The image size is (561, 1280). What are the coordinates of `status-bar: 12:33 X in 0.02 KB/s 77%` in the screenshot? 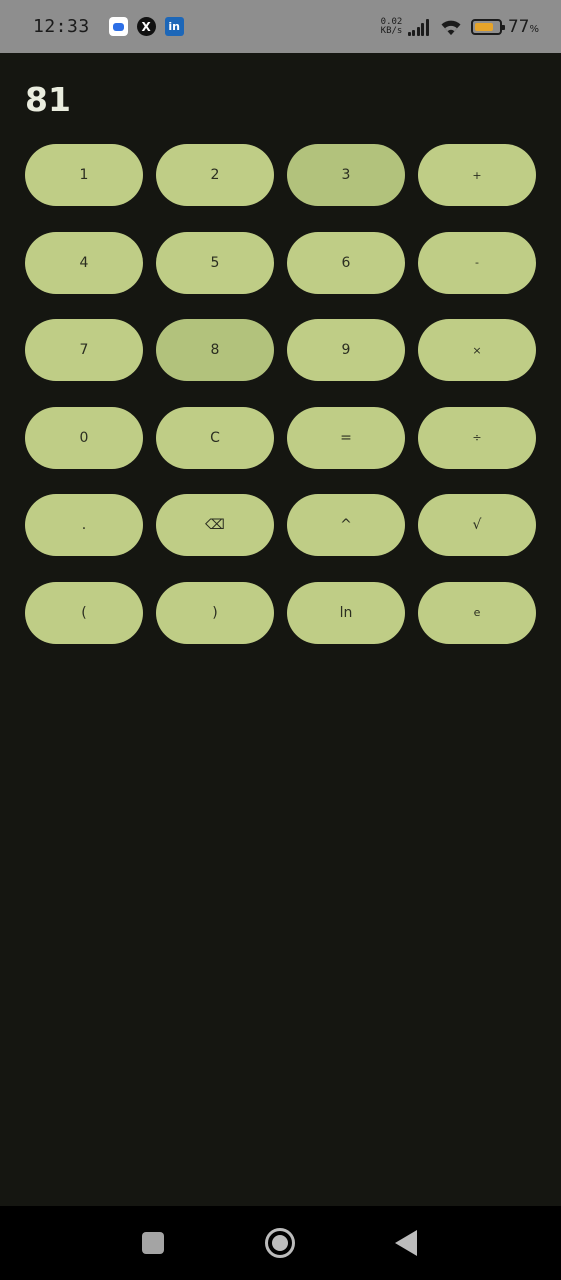 It's located at (280, 26).